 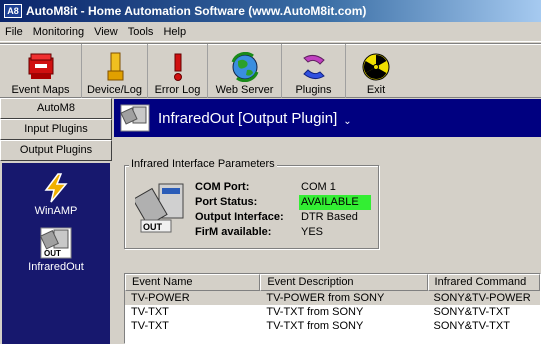 I want to click on output-plugins-panel: WinAMP OUT InfraredOut, so click(x=56, y=253).